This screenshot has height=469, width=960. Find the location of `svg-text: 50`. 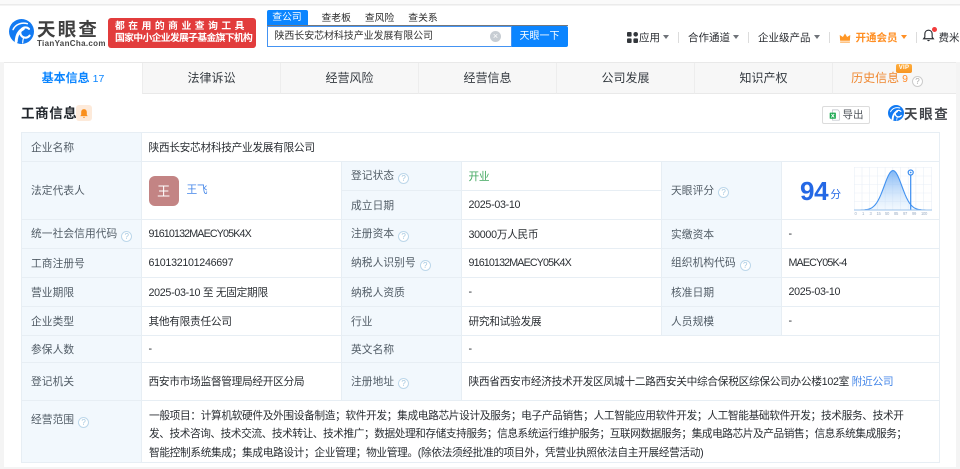

svg-text: 50 is located at coordinates (887, 213).